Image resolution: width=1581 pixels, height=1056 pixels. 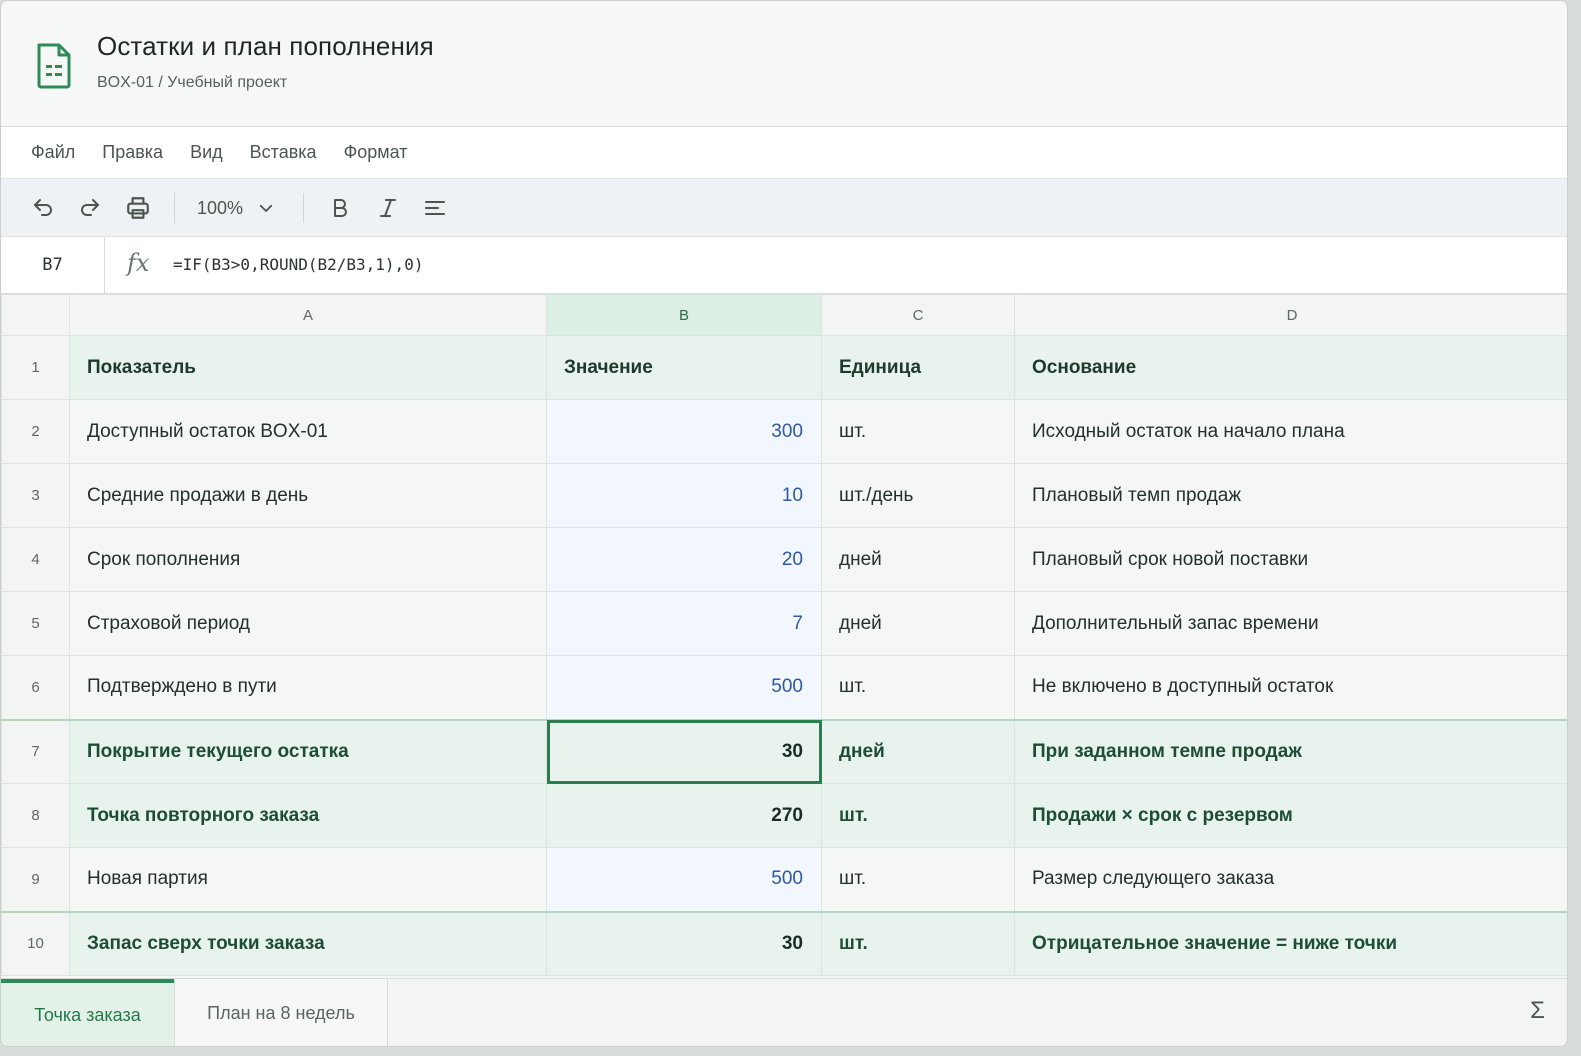 What do you see at coordinates (684, 623) in the screenshot?
I see `cell-b5: 7` at bounding box center [684, 623].